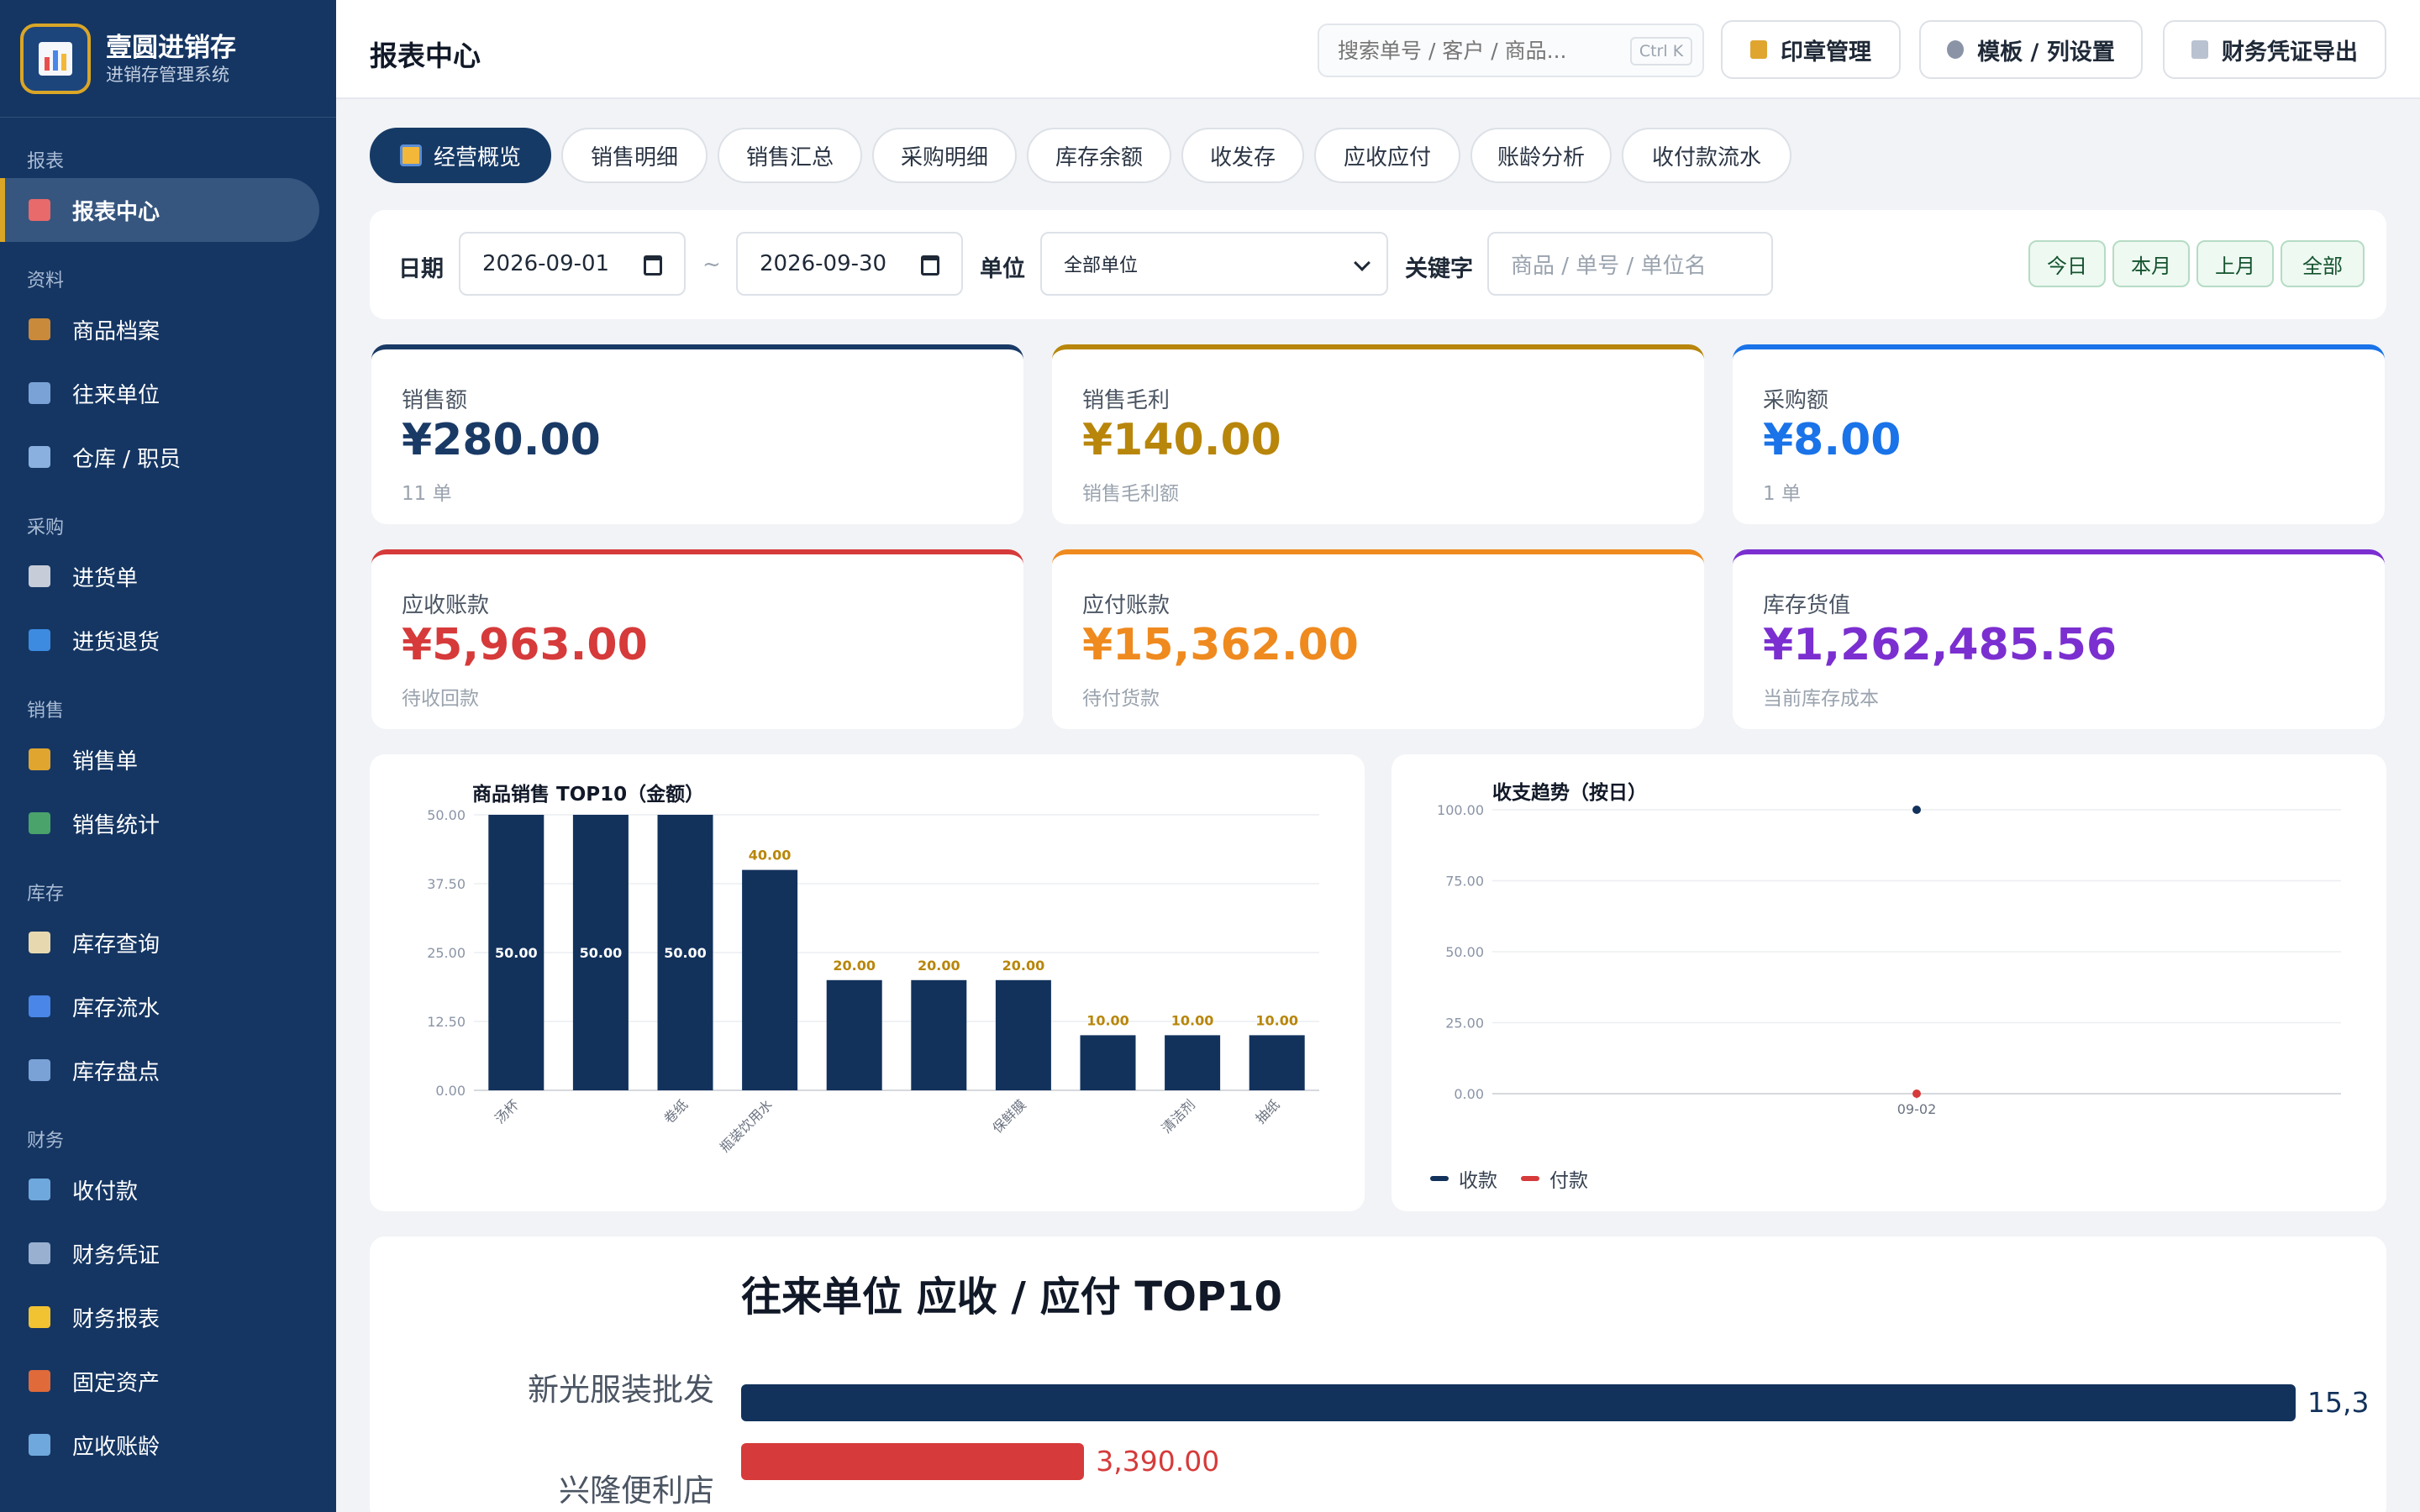  Describe the element at coordinates (39, 823) in the screenshot. I see `chart-icon` at that location.